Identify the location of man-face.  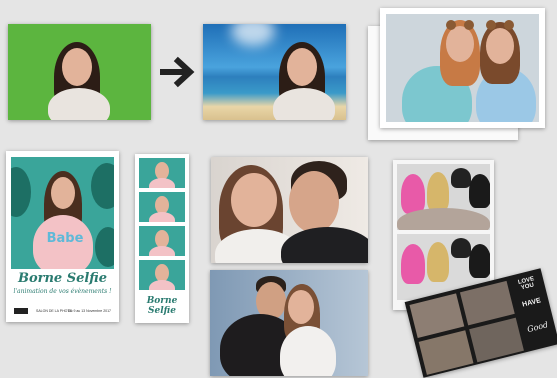
(314, 202).